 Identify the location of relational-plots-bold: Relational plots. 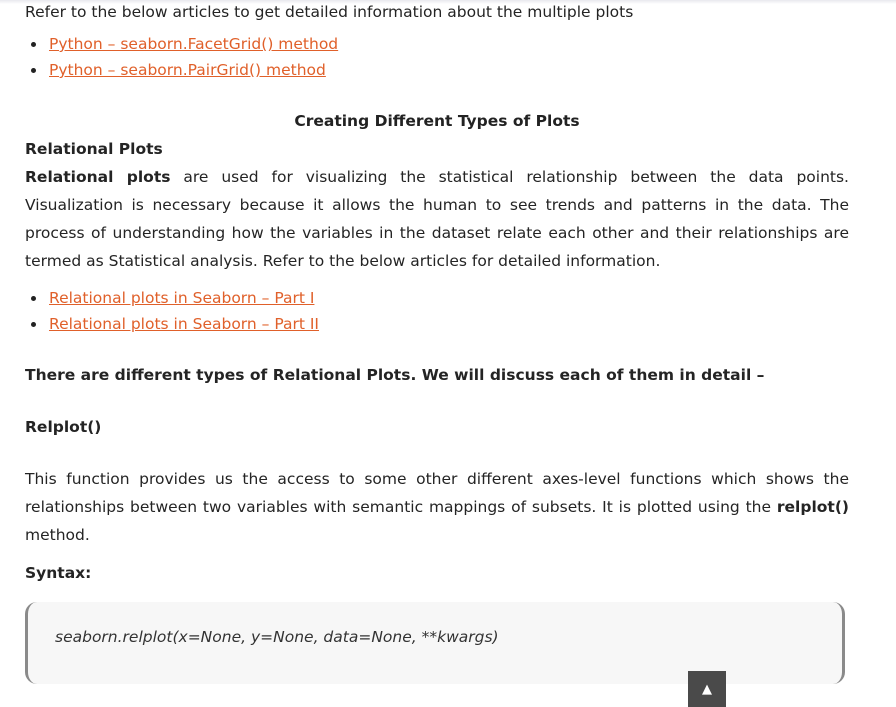
(98, 177).